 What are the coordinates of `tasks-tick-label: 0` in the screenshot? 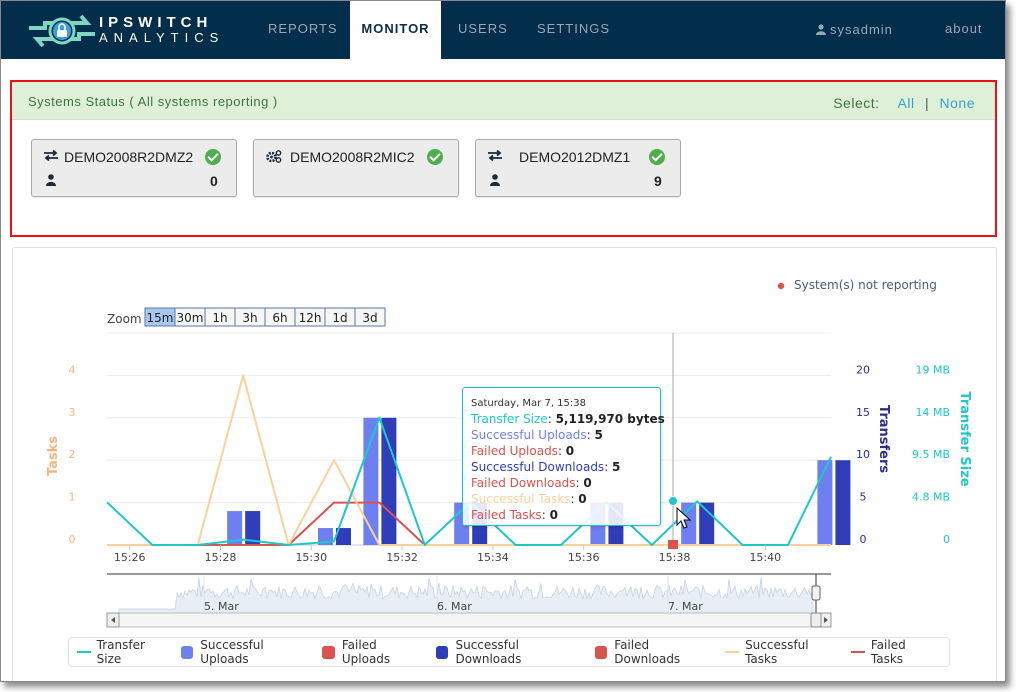 It's located at (72, 539).